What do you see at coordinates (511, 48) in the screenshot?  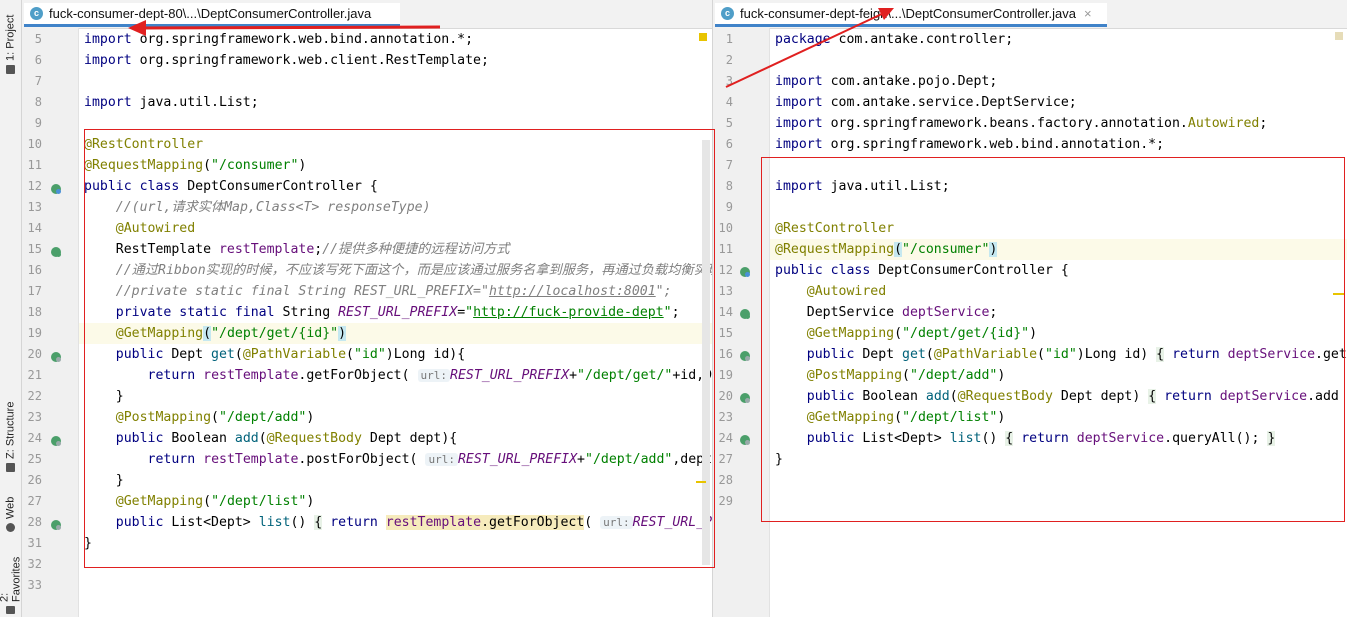 I see `annotation-arrows` at bounding box center [511, 48].